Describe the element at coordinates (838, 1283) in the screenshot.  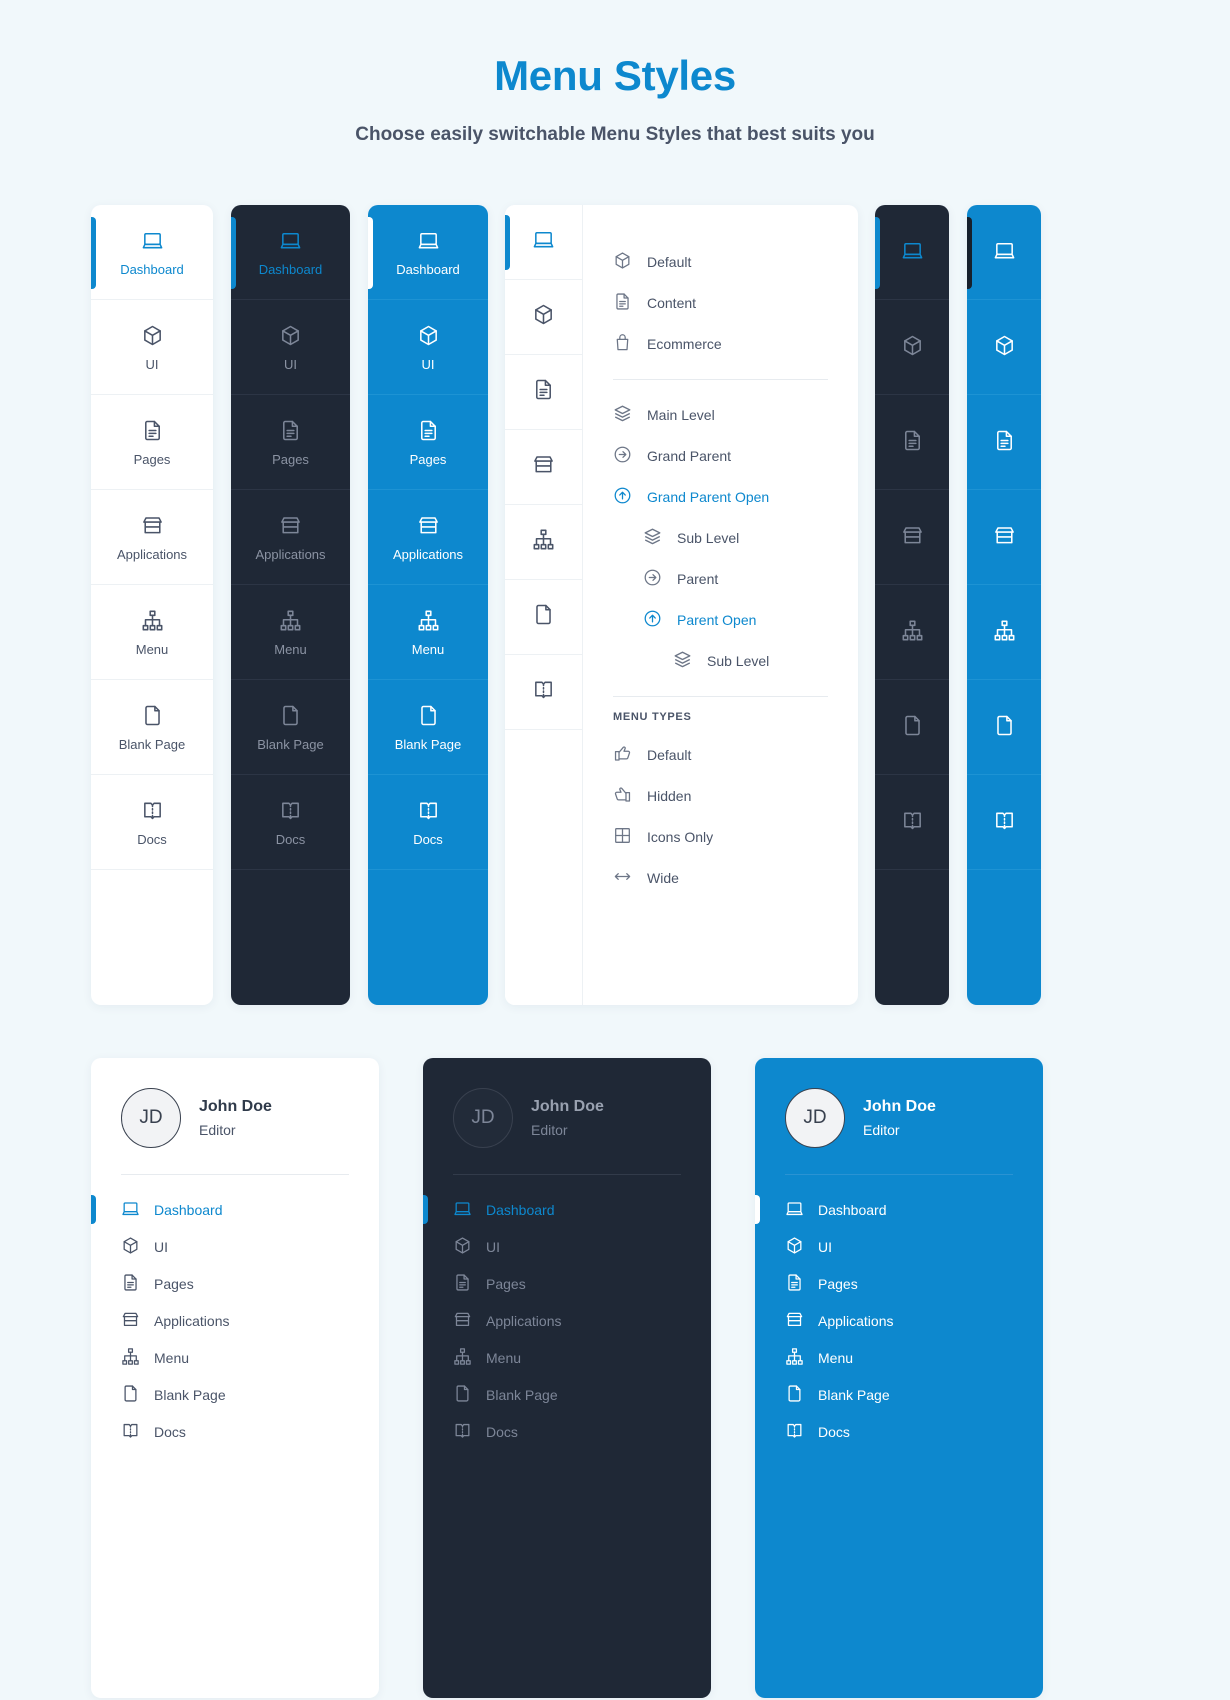
I see `profile-menu-item-label: Pages` at that location.